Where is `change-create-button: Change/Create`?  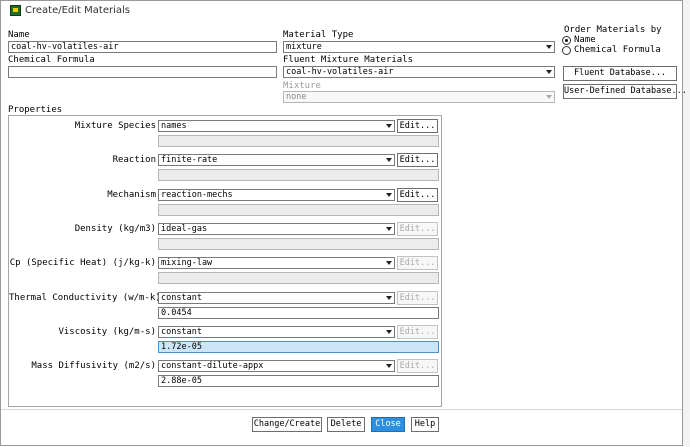 change-create-button: Change/Create is located at coordinates (287, 424).